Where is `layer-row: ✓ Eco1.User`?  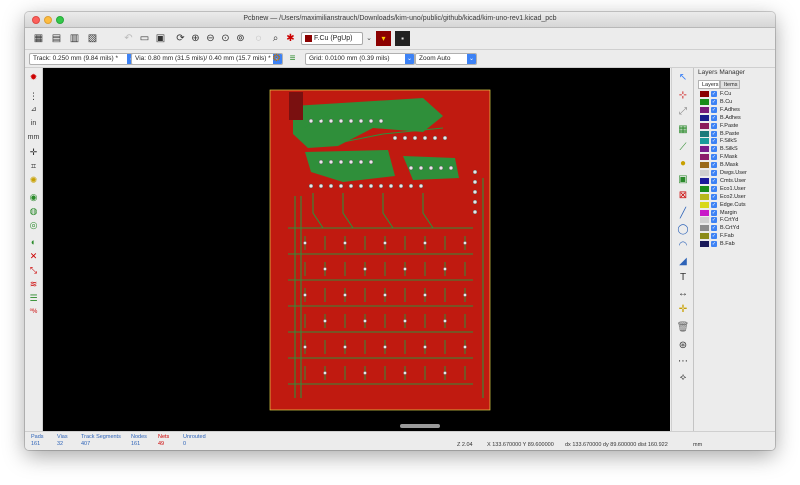
layer-row: ✓ Eco1.User is located at coordinates (736, 189).